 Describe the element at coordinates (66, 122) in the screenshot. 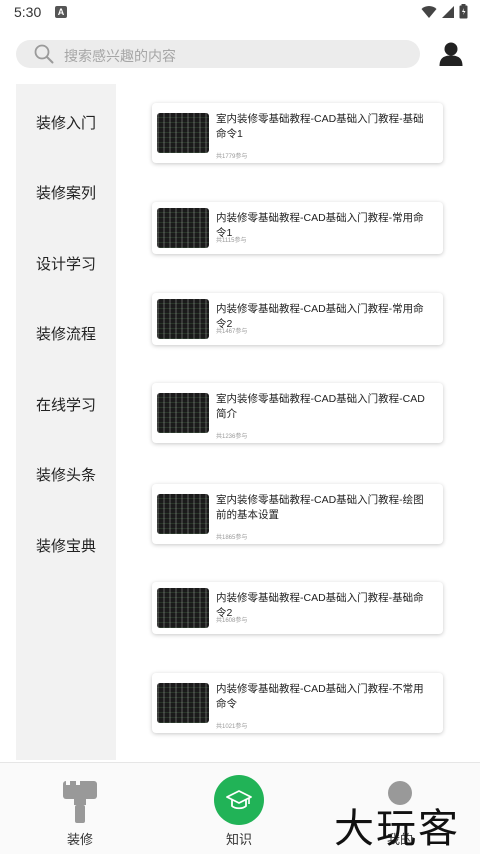

I see `sidebar-item-entry: 装修入门` at that location.